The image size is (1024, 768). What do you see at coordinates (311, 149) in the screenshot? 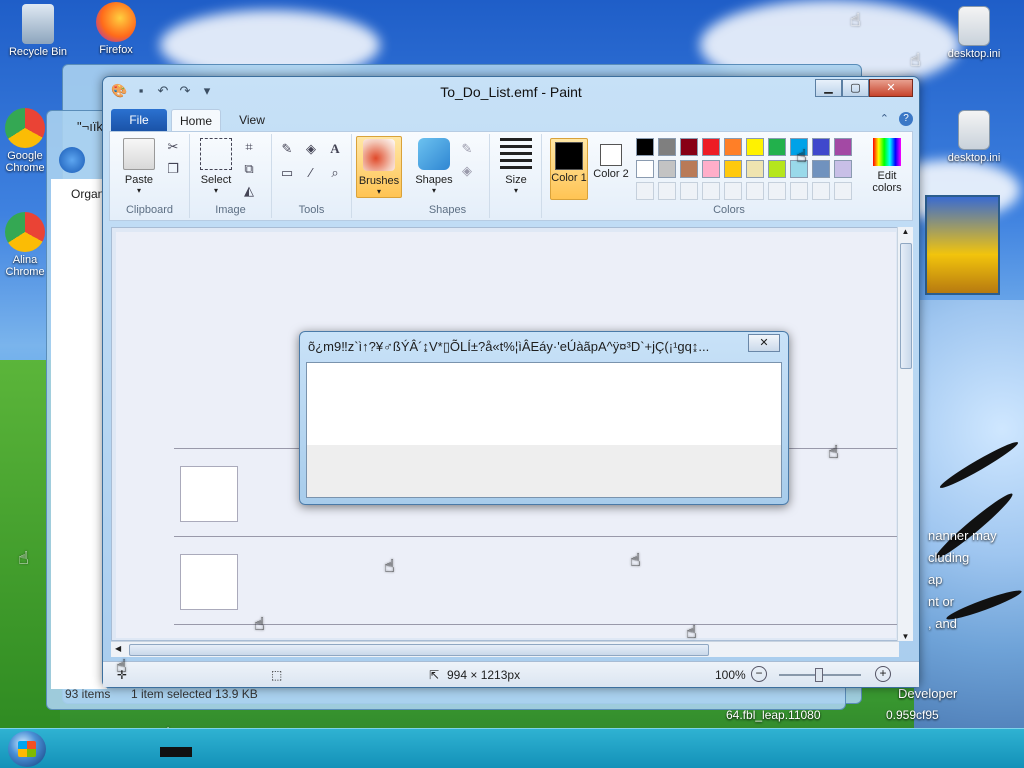
I see `fill-icon: ◈` at bounding box center [311, 149].